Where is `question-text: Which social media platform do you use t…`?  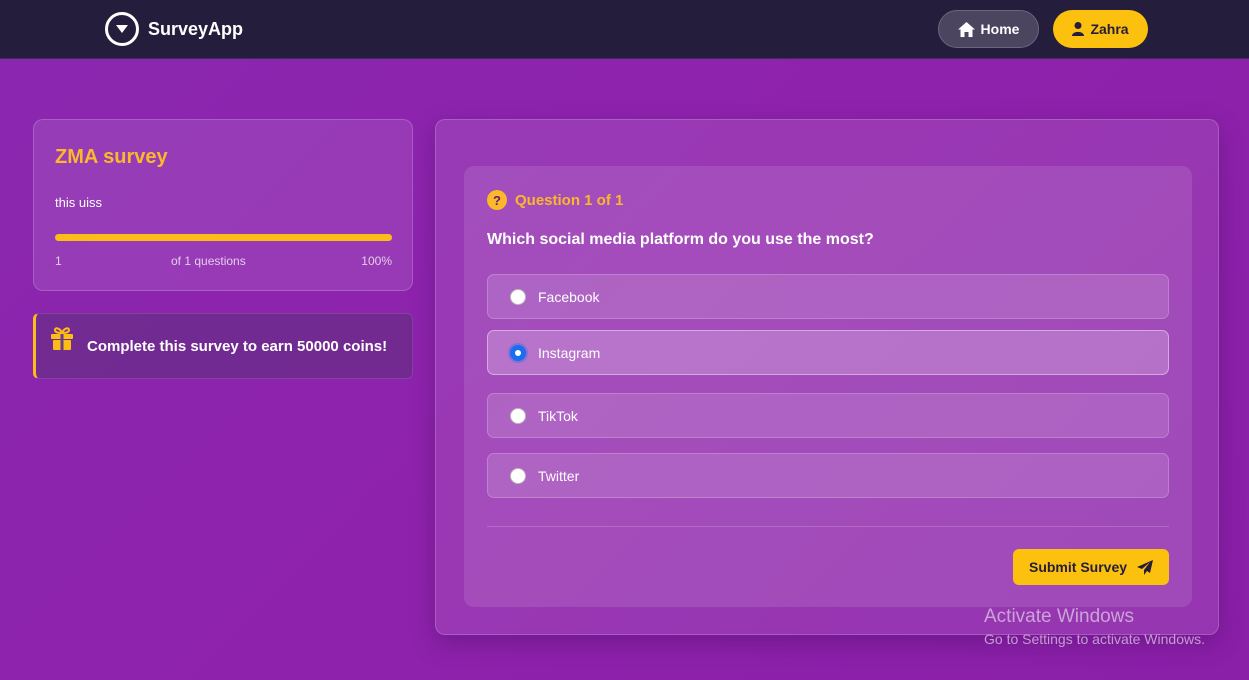 question-text: Which social media platform do you use t… is located at coordinates (680, 239).